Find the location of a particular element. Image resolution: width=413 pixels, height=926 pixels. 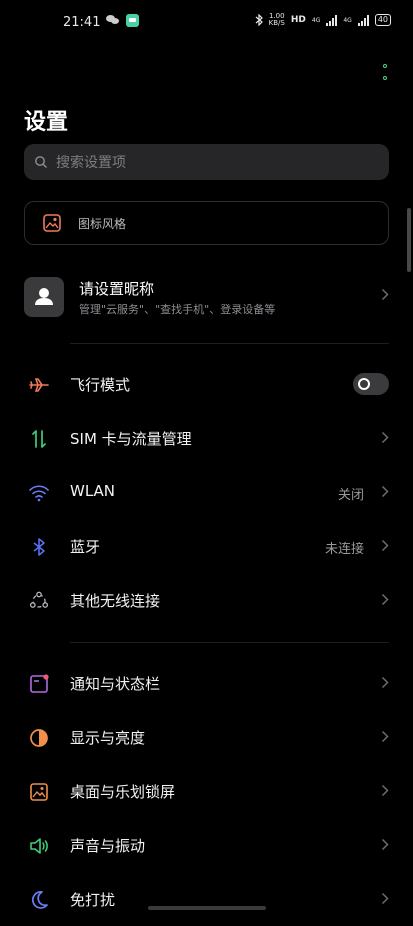

user-icon is located at coordinates (44, 296).